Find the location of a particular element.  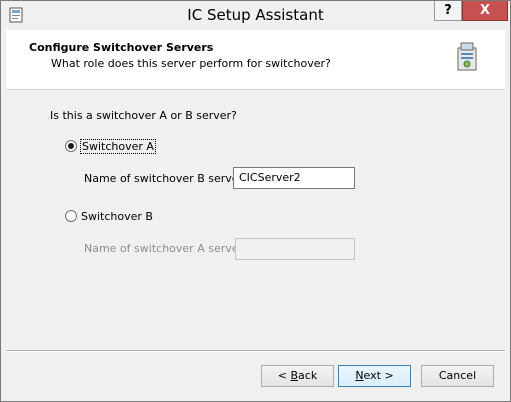

switchover-b-label: Switchover B is located at coordinates (117, 216).